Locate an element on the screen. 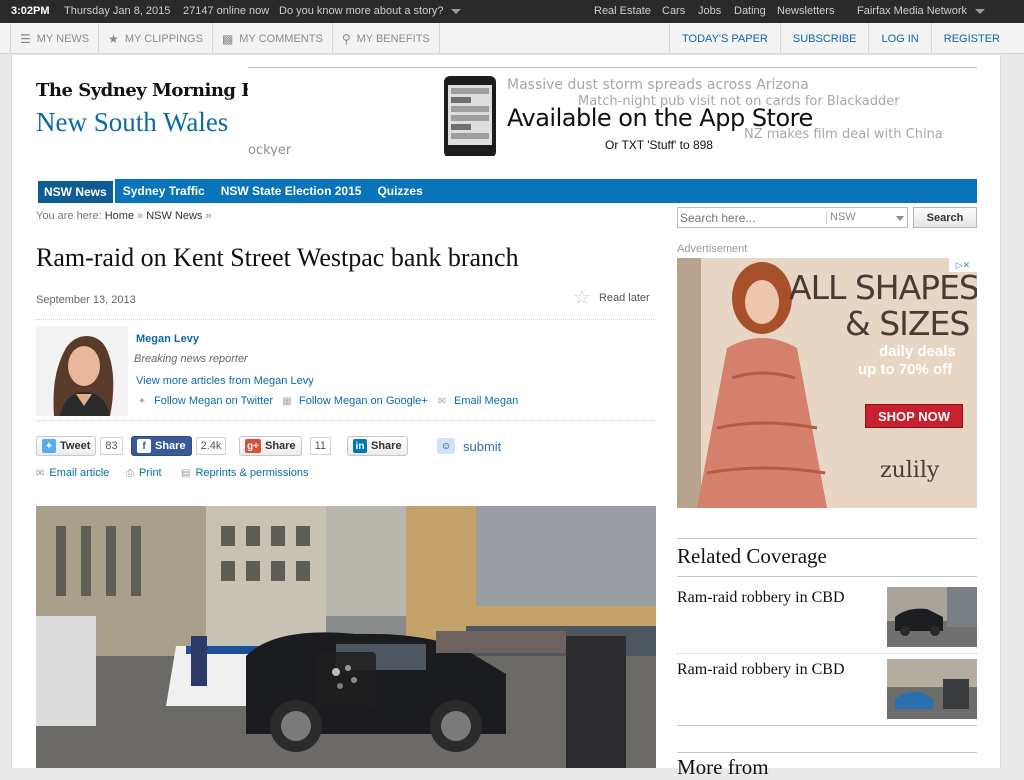 This screenshot has height=780, width=1024. reddit-submit: ☺ submit is located at coordinates (469, 446).